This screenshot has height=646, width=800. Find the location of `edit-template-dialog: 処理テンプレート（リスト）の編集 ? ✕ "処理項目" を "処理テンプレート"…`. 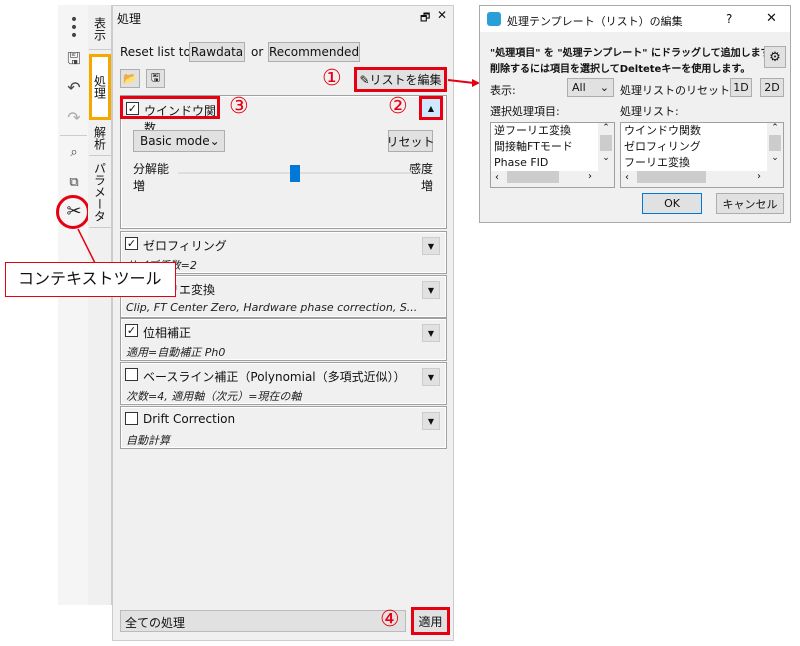

edit-template-dialog: 処理テンプレート（リスト）の編集 ? ✕ "処理項目" を "処理テンプレート"… is located at coordinates (635, 114).